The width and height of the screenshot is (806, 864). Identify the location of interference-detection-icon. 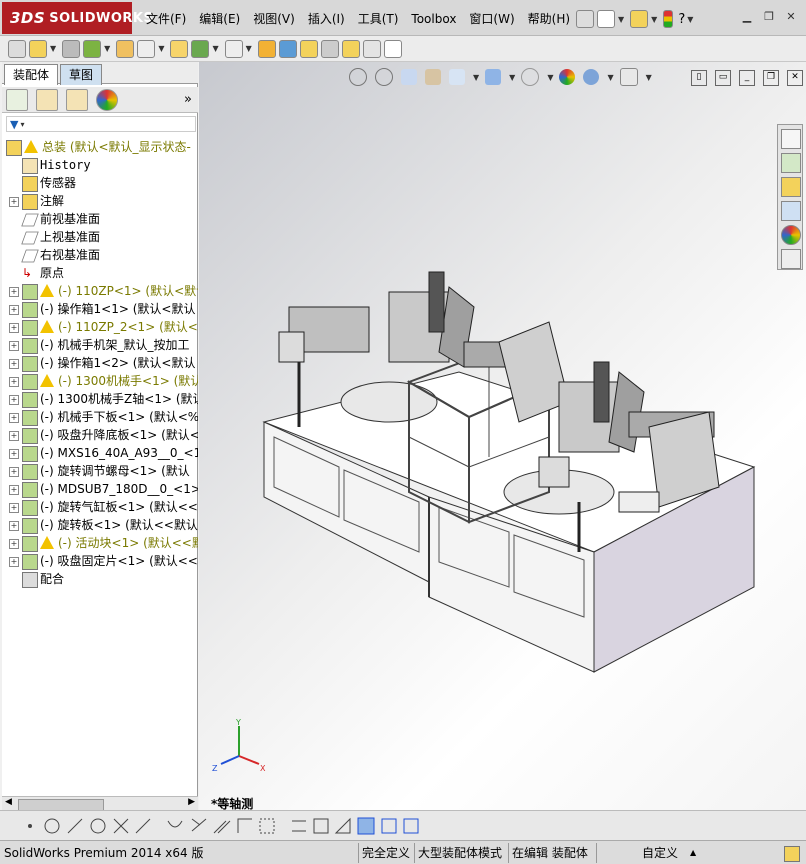
(350, 48).